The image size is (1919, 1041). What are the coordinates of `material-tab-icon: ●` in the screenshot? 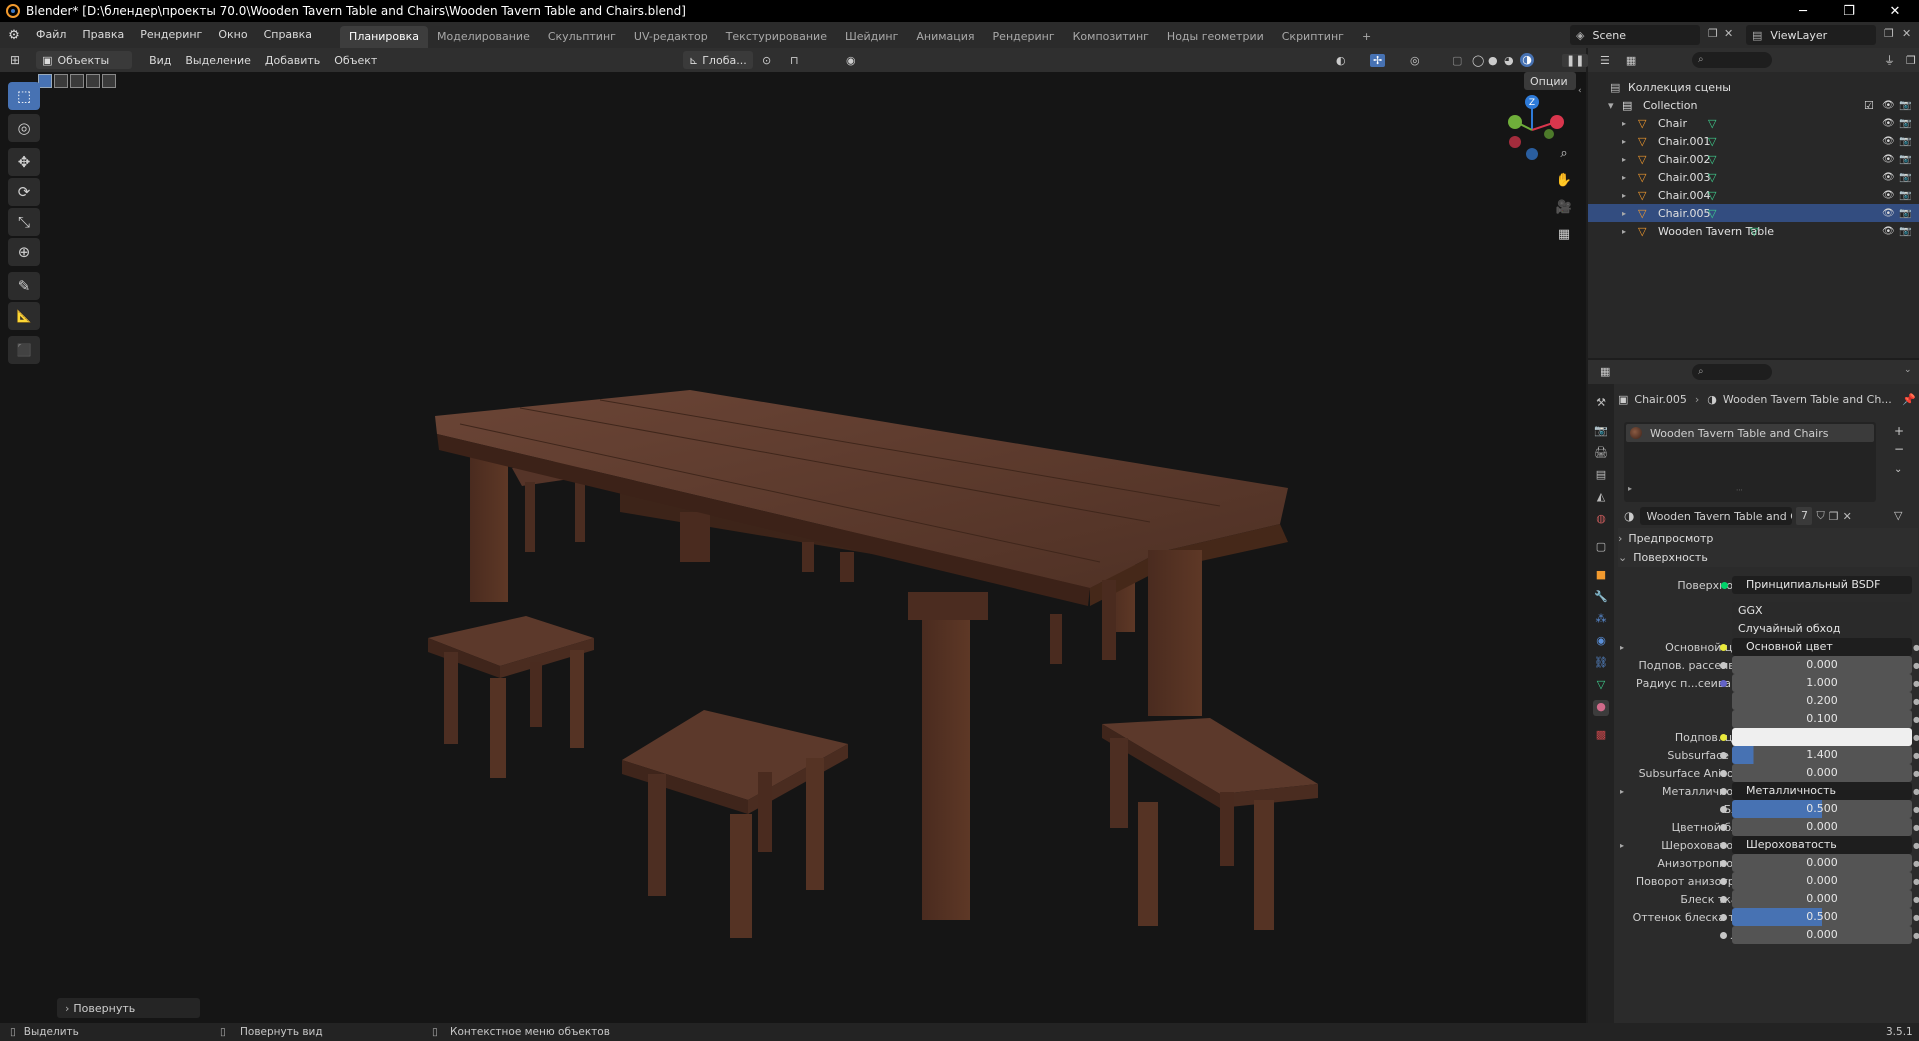 It's located at (1601, 708).